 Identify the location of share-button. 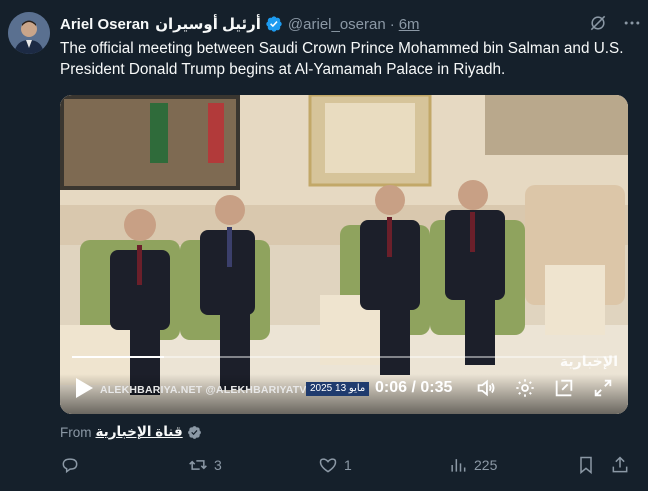
(620, 465).